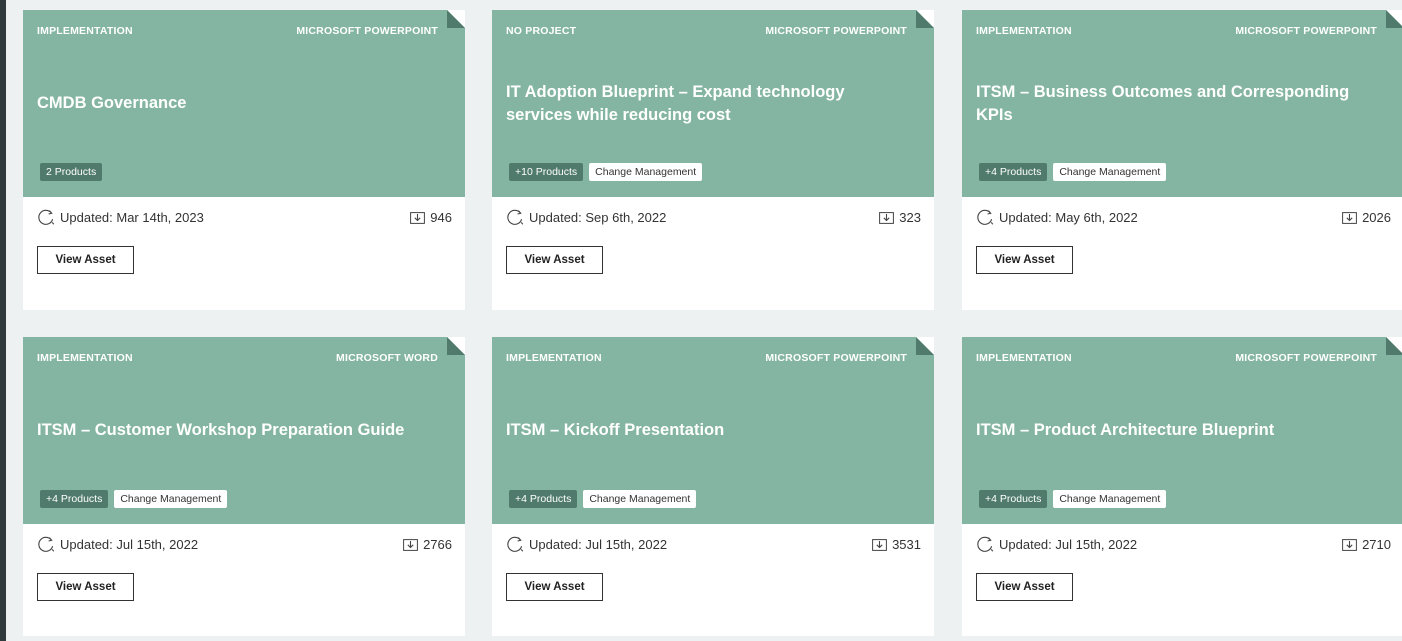 The height and width of the screenshot is (641, 1402). Describe the element at coordinates (441, 217) in the screenshot. I see `download-value: 946` at that location.